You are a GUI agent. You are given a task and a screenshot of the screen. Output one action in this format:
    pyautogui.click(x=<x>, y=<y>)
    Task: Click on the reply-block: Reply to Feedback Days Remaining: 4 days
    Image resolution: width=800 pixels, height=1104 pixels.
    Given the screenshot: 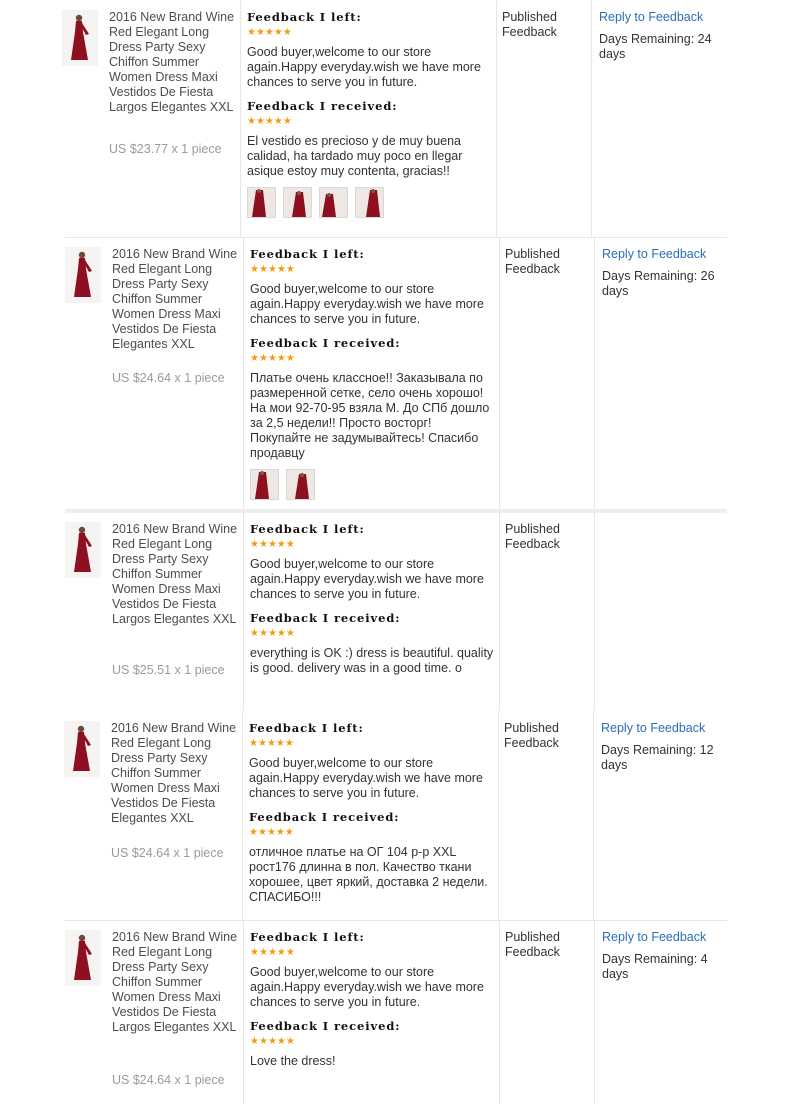 What is the action you would take?
    pyautogui.click(x=662, y=956)
    